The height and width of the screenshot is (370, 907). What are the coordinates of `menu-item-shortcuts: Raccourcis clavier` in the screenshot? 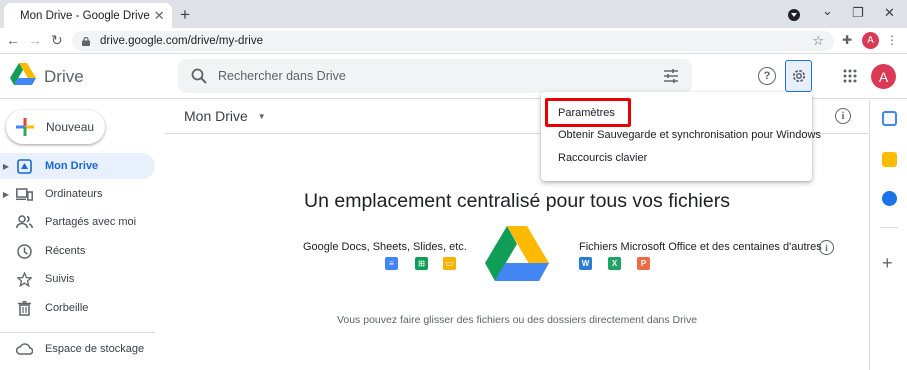 It's located at (602, 158).